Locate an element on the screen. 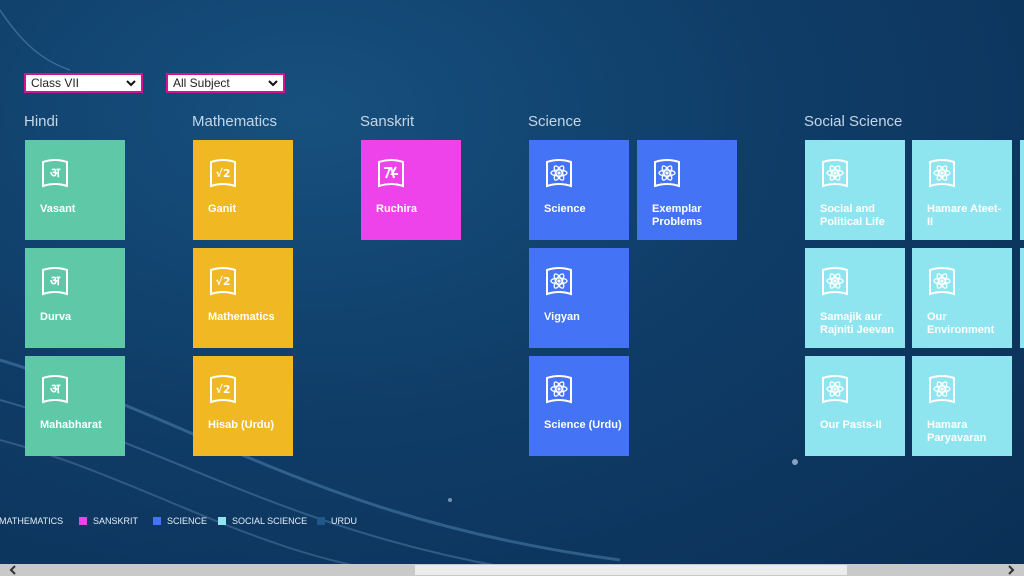 This screenshot has width=1024, height=576. book-tile-ruchira: Ruchira is located at coordinates (411, 190).